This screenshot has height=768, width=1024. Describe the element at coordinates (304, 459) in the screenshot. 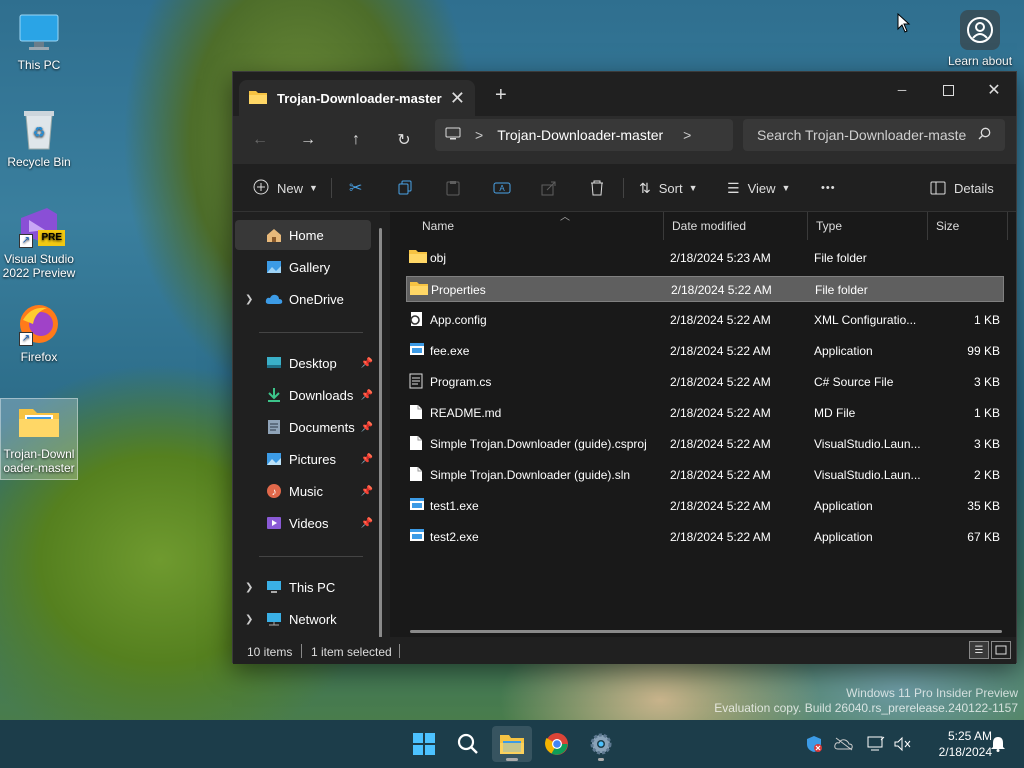

I see `nav-item-pictures: Pictures 📌` at that location.